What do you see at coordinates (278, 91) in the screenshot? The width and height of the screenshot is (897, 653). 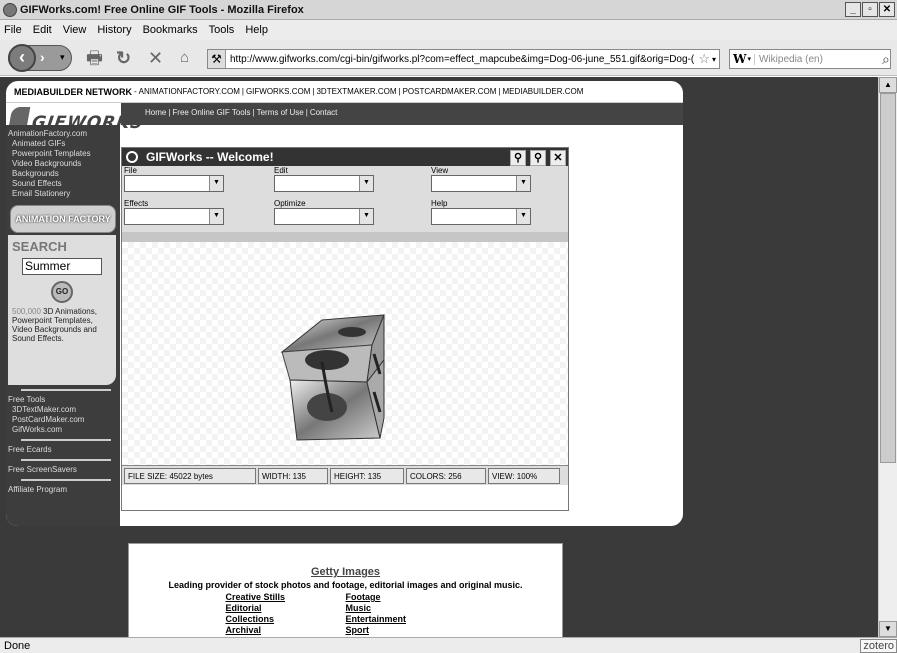 I see `network-link-gifworks: GIFWORKS.COM` at bounding box center [278, 91].